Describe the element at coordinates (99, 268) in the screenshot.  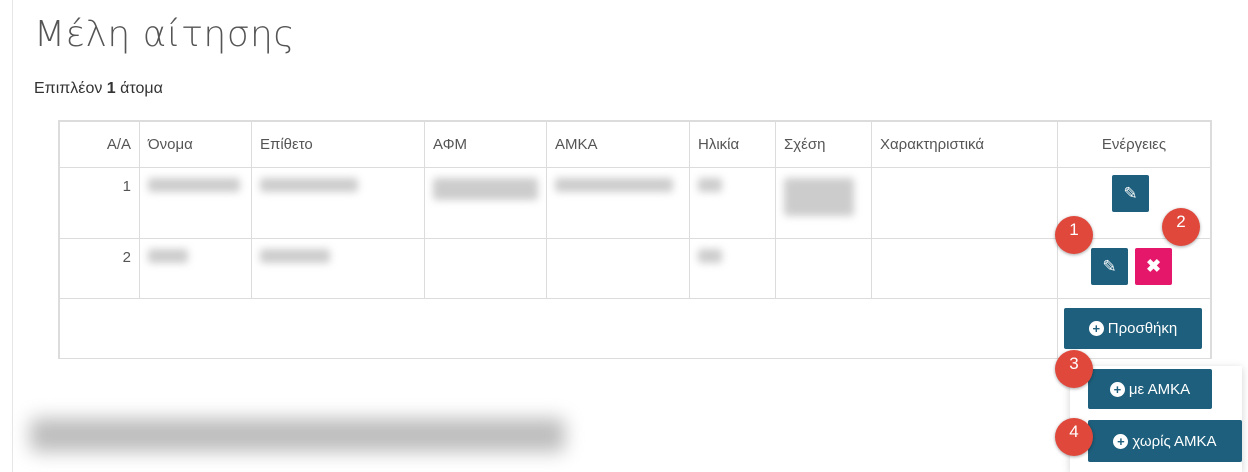
I see `row-number: 2` at that location.